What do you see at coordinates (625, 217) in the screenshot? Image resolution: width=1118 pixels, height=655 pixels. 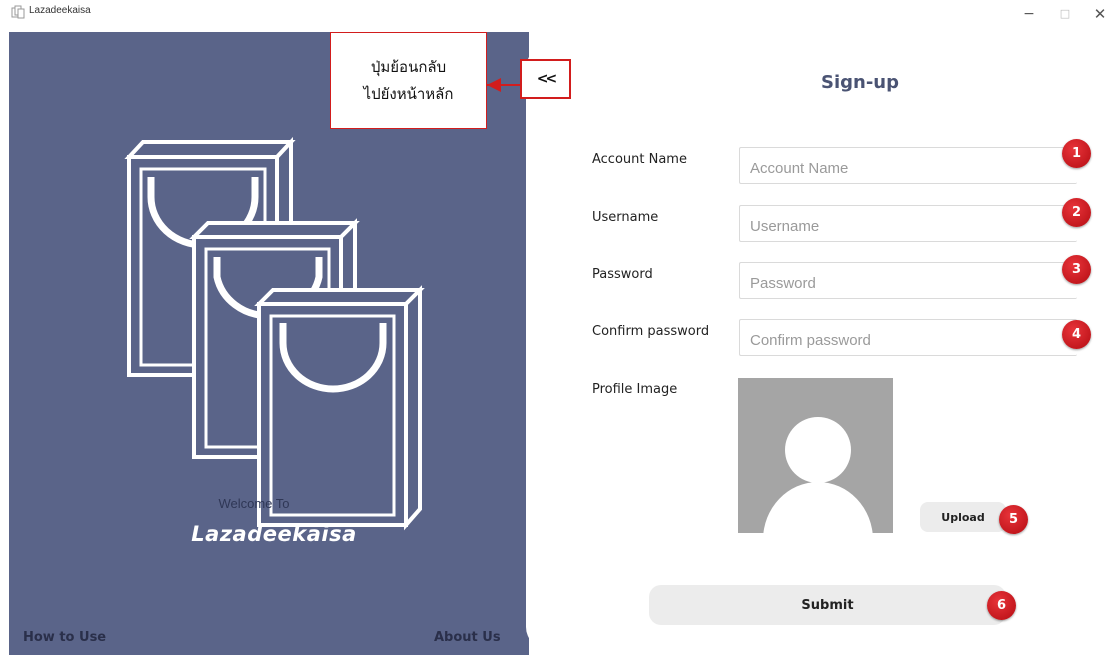 I see `username-label: Username` at bounding box center [625, 217].